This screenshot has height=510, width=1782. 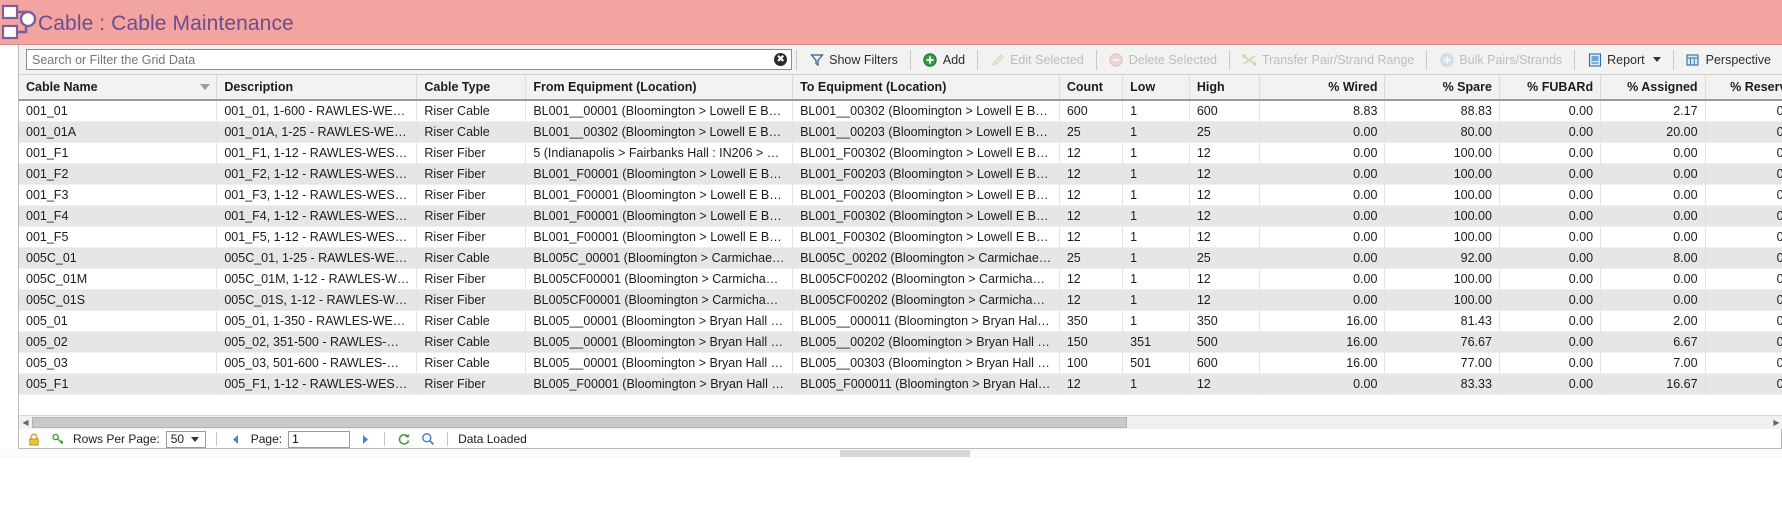 I want to click on cell-cable_name: 005C_01, so click(x=118, y=258).